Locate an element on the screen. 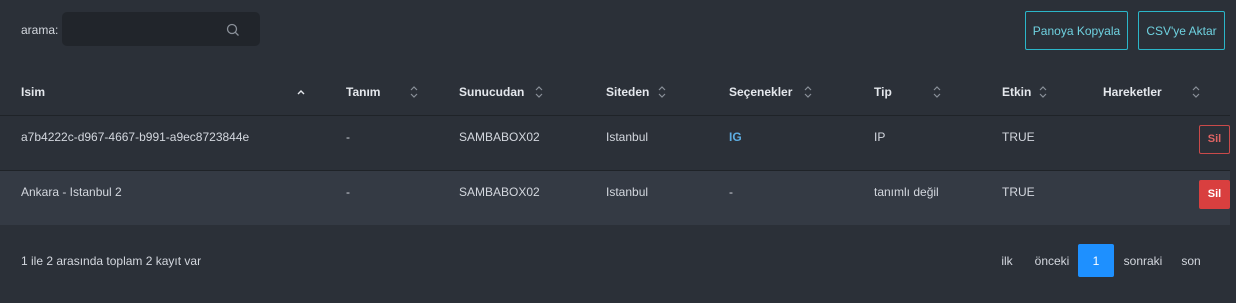 The width and height of the screenshot is (1236, 303). cell-options: IG is located at coordinates (780, 143).